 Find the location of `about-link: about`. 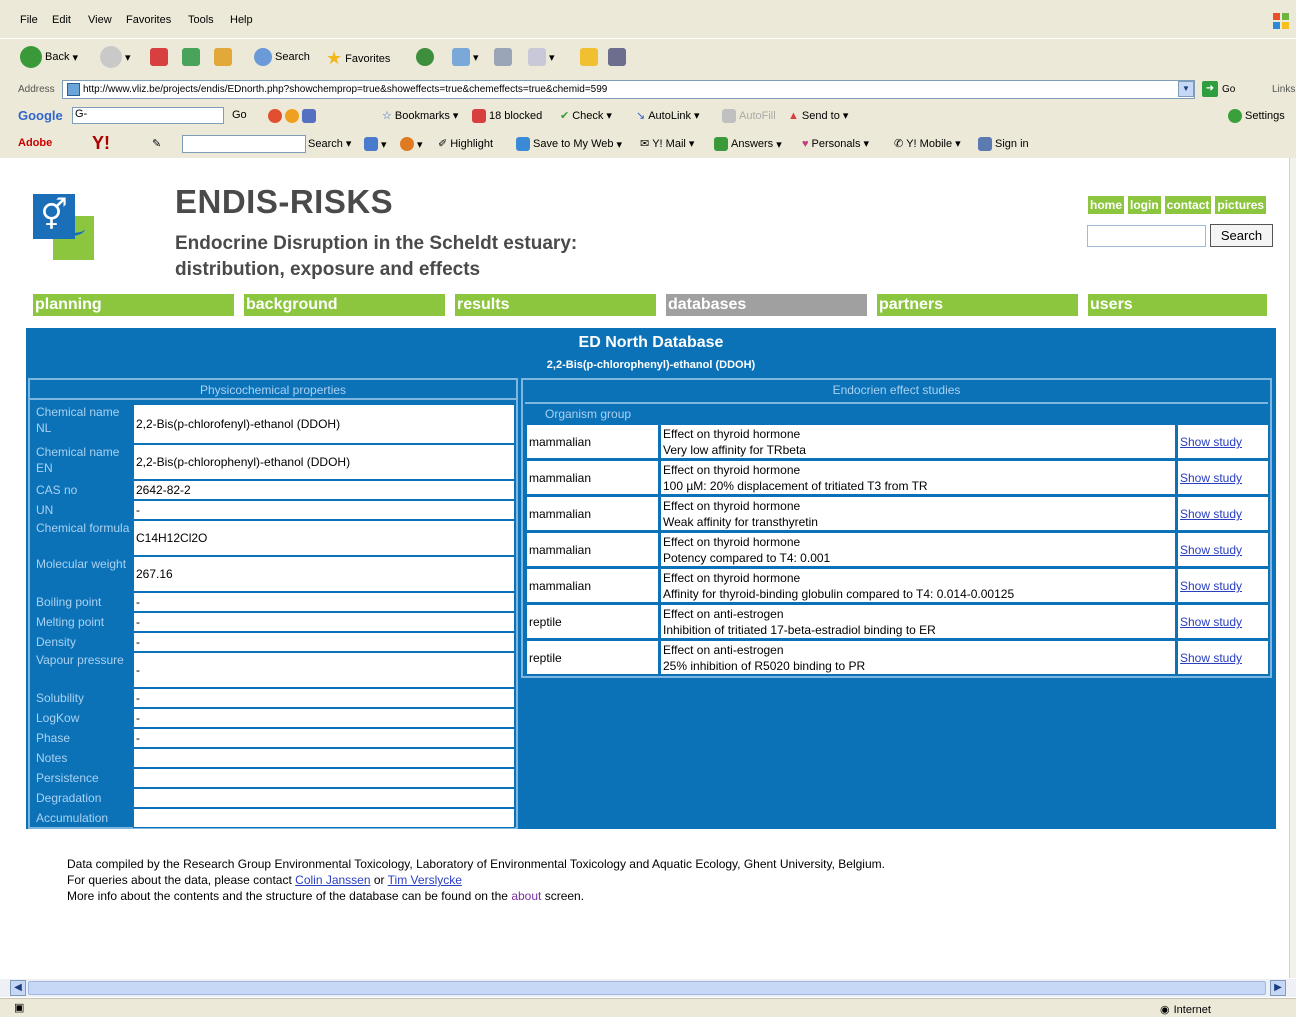

about-link: about is located at coordinates (526, 896).